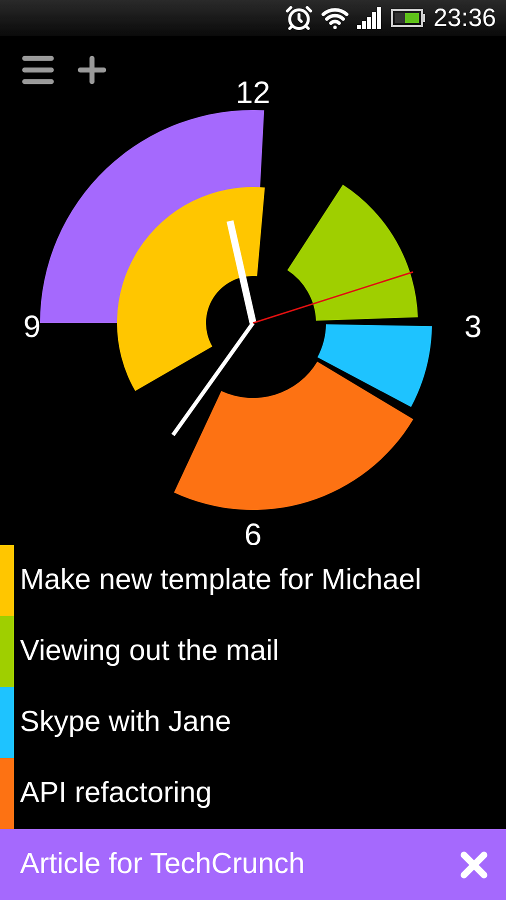 This screenshot has width=506, height=900. I want to click on task-row: Make new template for Michael, so click(253, 580).